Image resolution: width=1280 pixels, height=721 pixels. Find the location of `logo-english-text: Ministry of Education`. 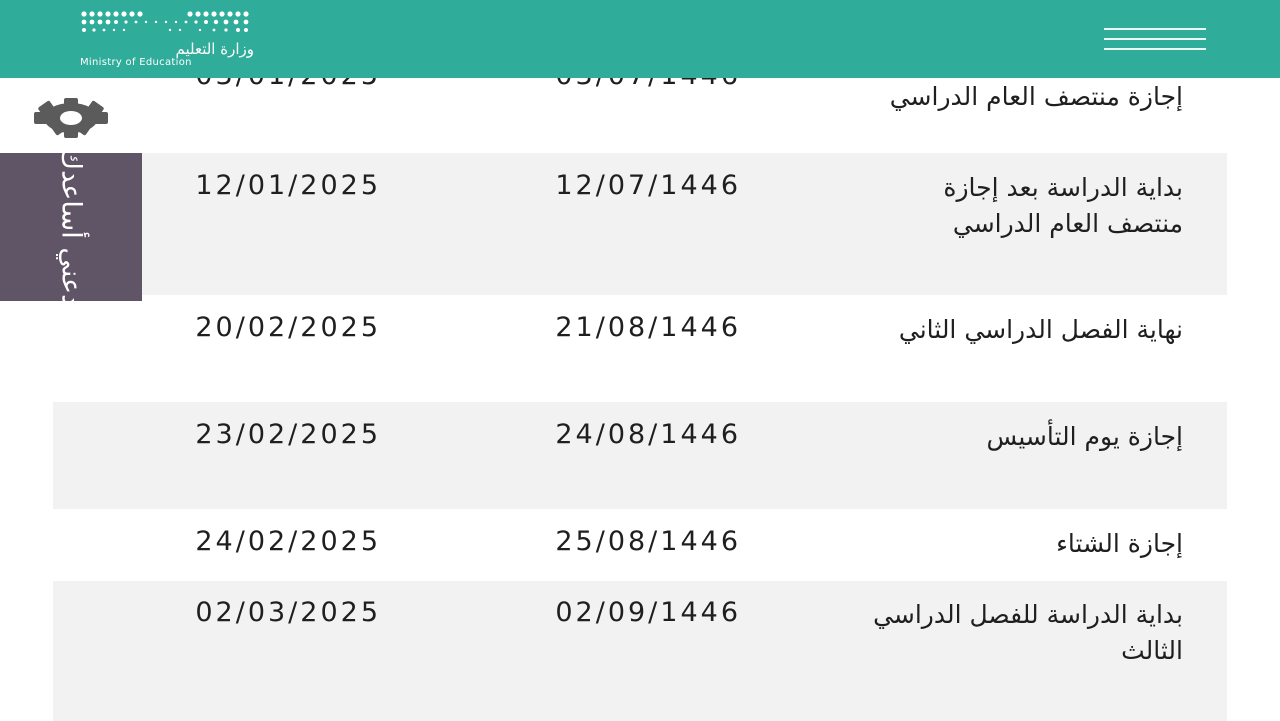

logo-english-text: Ministry of Education is located at coordinates (136, 62).